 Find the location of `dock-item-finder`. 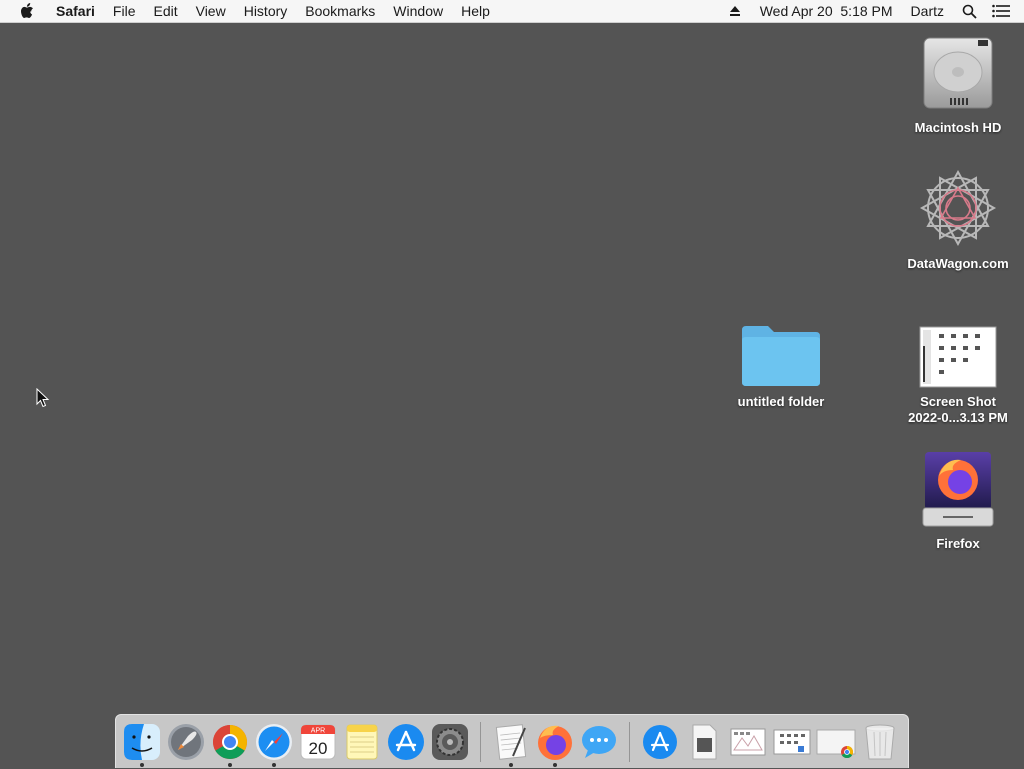

dock-item-finder is located at coordinates (142, 742).